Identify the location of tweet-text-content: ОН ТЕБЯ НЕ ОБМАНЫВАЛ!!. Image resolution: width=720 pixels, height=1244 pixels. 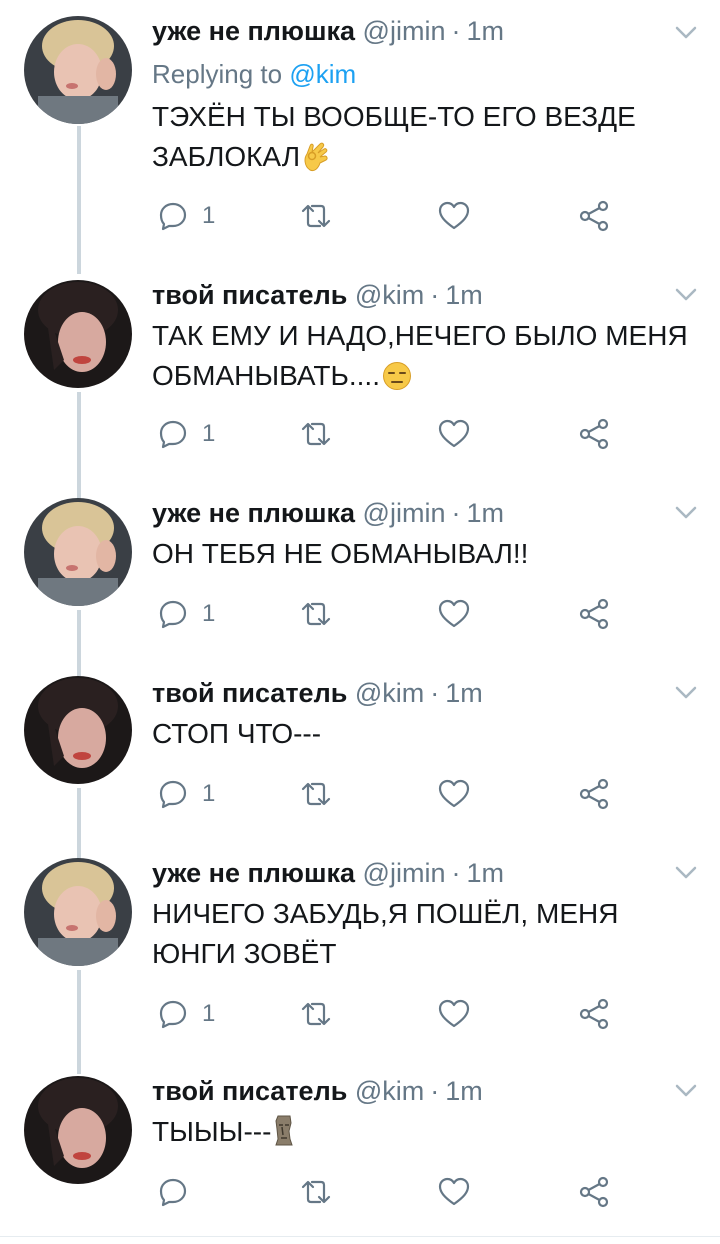
(340, 553).